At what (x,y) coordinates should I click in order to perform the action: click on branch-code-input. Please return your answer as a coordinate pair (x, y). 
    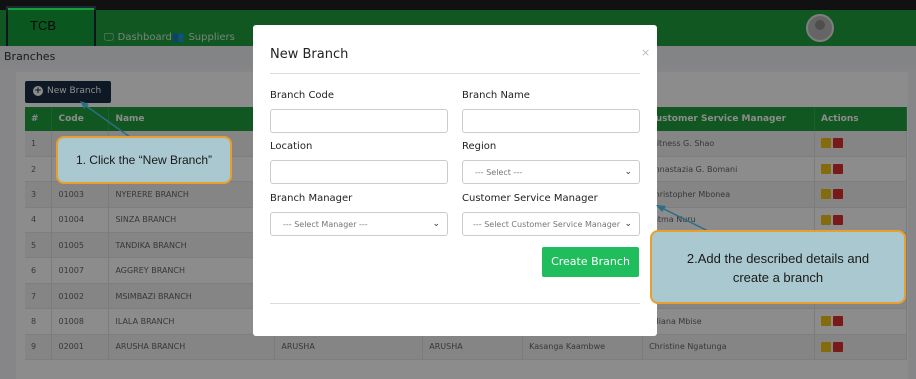
    Looking at the image, I should click on (359, 121).